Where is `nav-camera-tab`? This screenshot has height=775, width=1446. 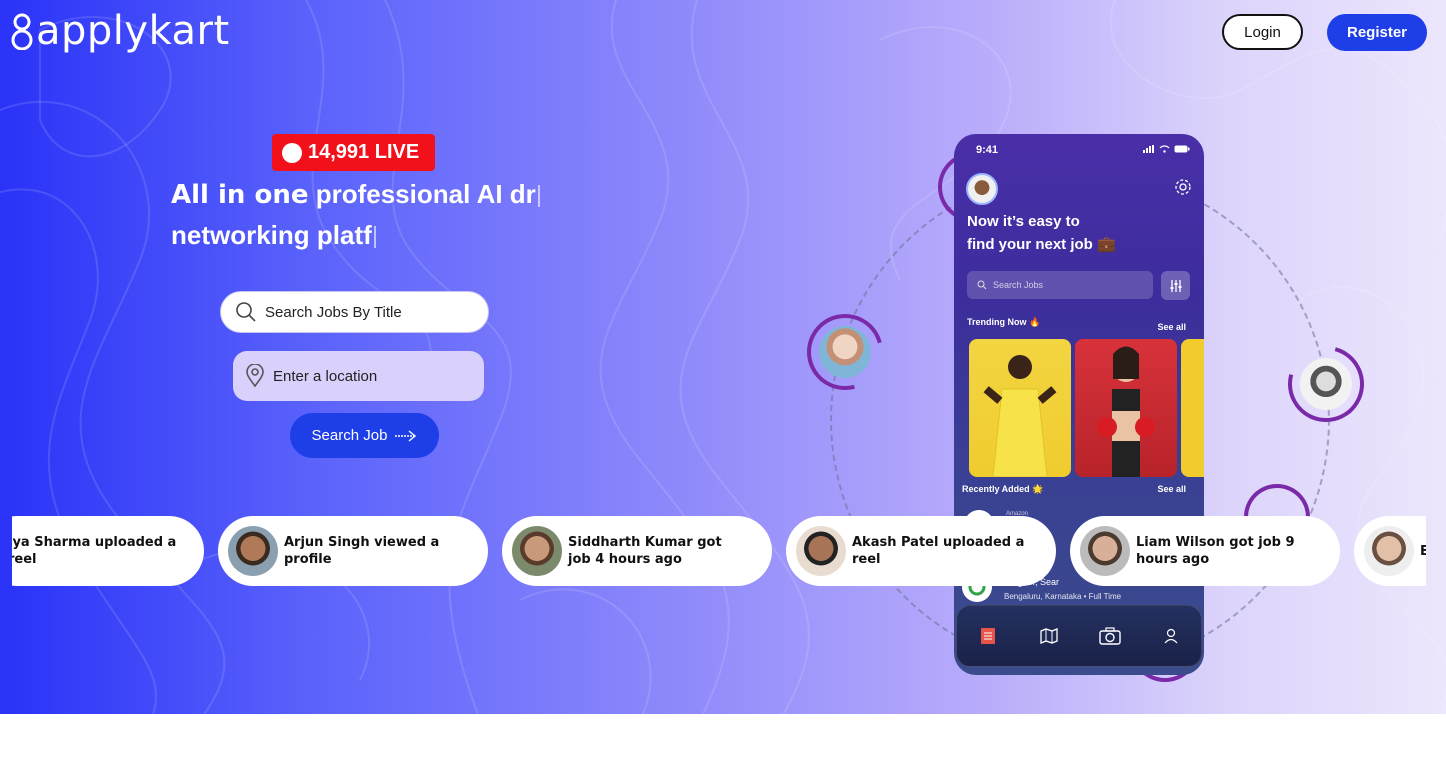
nav-camera-tab is located at coordinates (1110, 636).